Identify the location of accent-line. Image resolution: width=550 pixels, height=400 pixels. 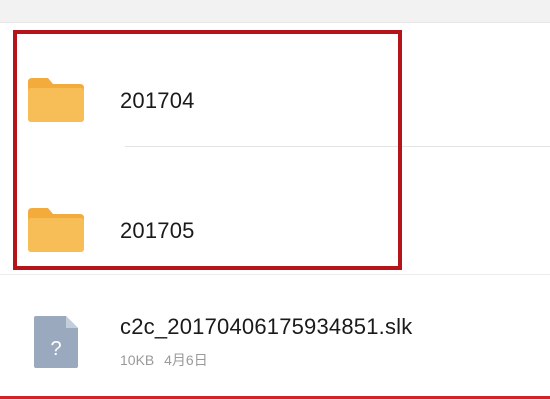
(275, 397).